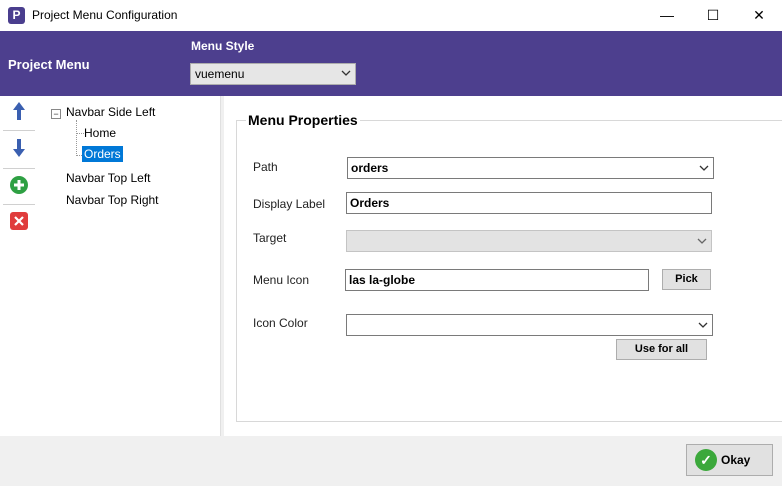 Image resolution: width=782 pixels, height=486 pixels. Describe the element at coordinates (108, 178) in the screenshot. I see `tree-item-navbar-top-left: Navbar Top Left` at that location.